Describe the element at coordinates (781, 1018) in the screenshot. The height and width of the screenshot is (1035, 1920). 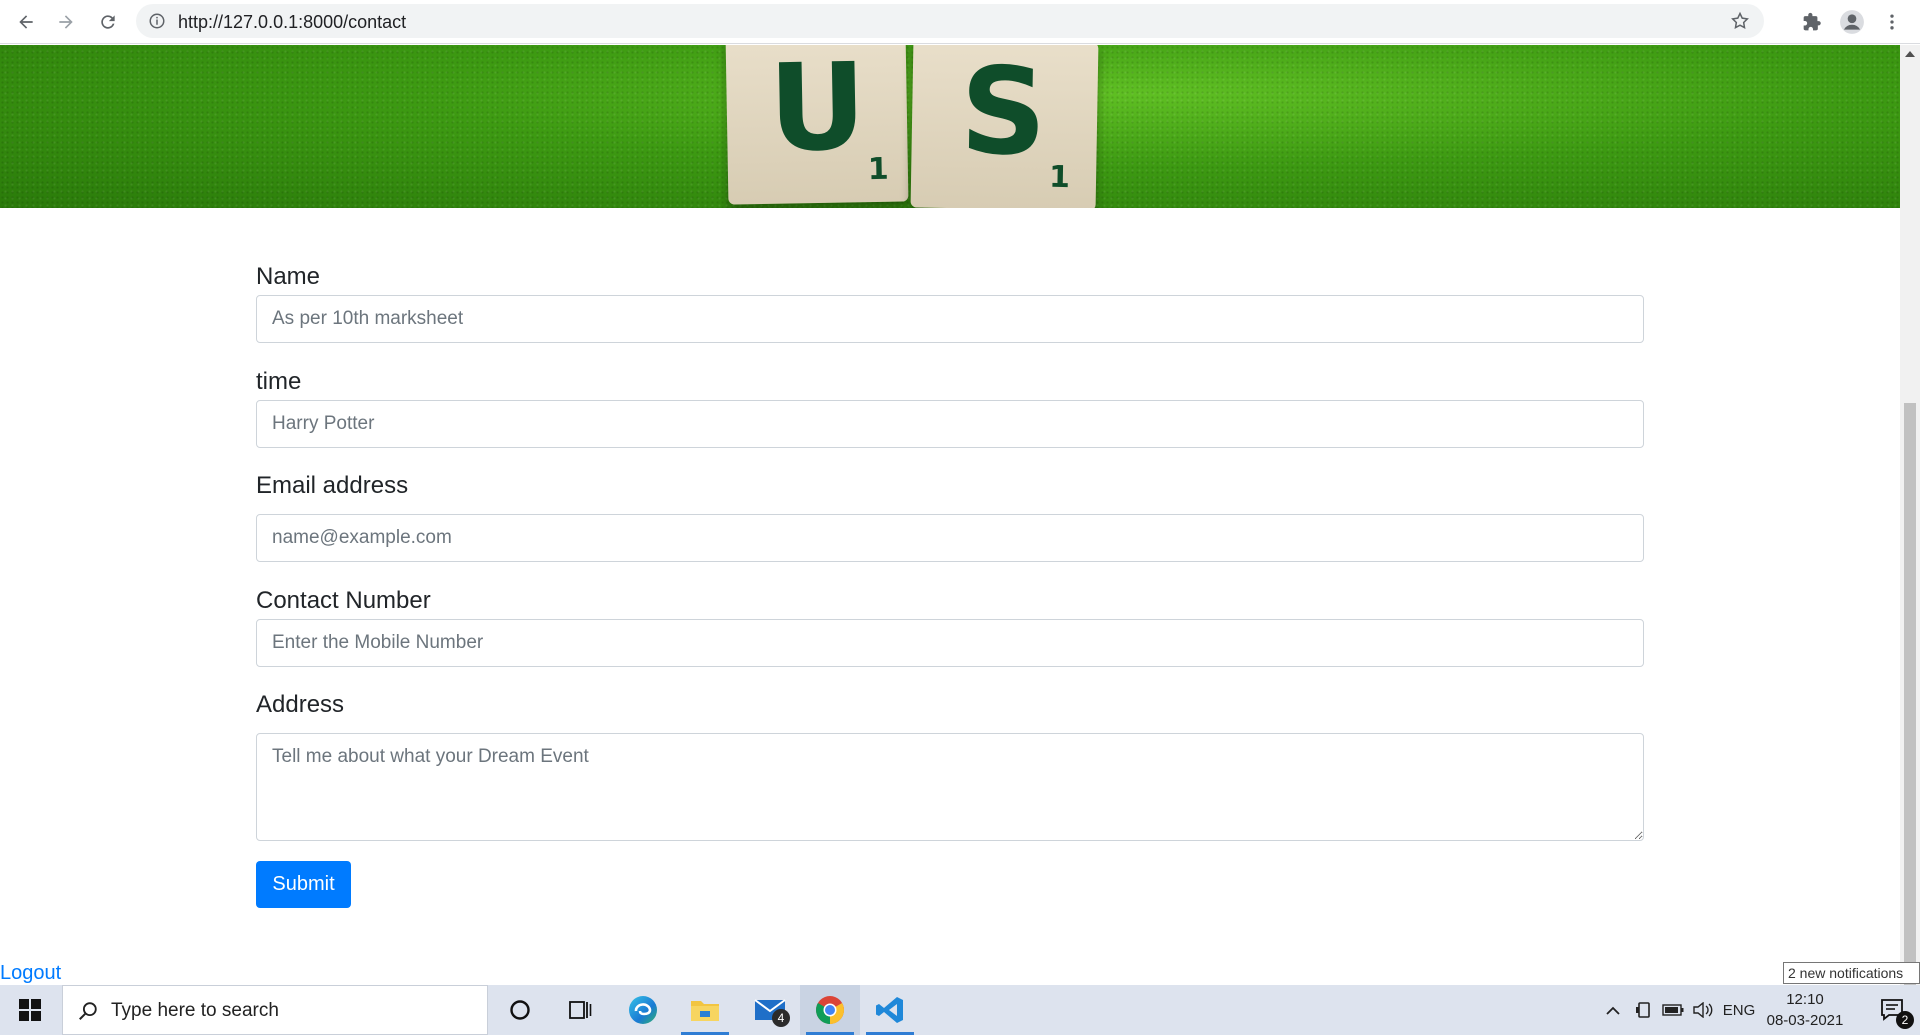
I see `mail-unread-badge: 4` at that location.